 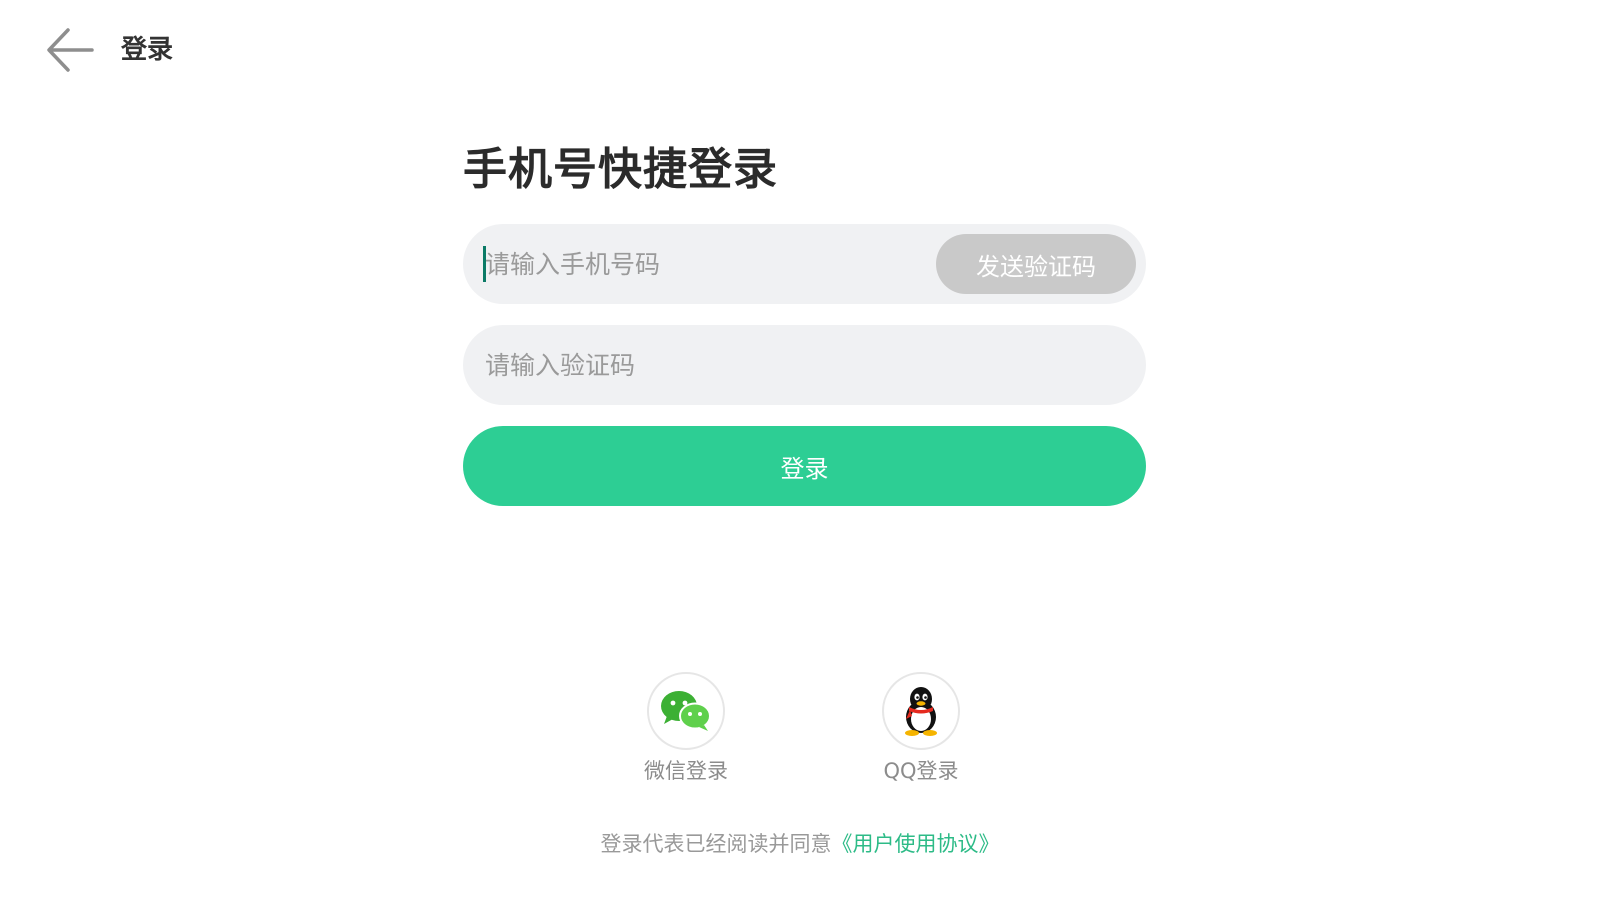 What do you see at coordinates (921, 771) in the screenshot?
I see `qq-login-label: QQ登录` at bounding box center [921, 771].